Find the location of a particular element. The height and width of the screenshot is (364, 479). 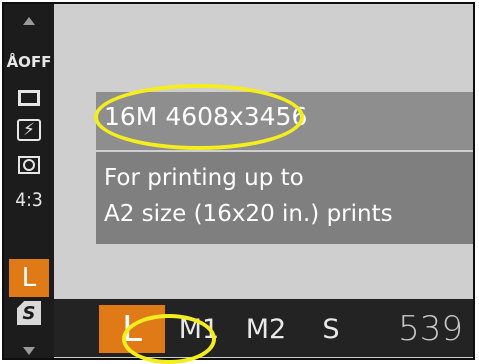

flash-off-icon: ⚡ is located at coordinates (29, 130).